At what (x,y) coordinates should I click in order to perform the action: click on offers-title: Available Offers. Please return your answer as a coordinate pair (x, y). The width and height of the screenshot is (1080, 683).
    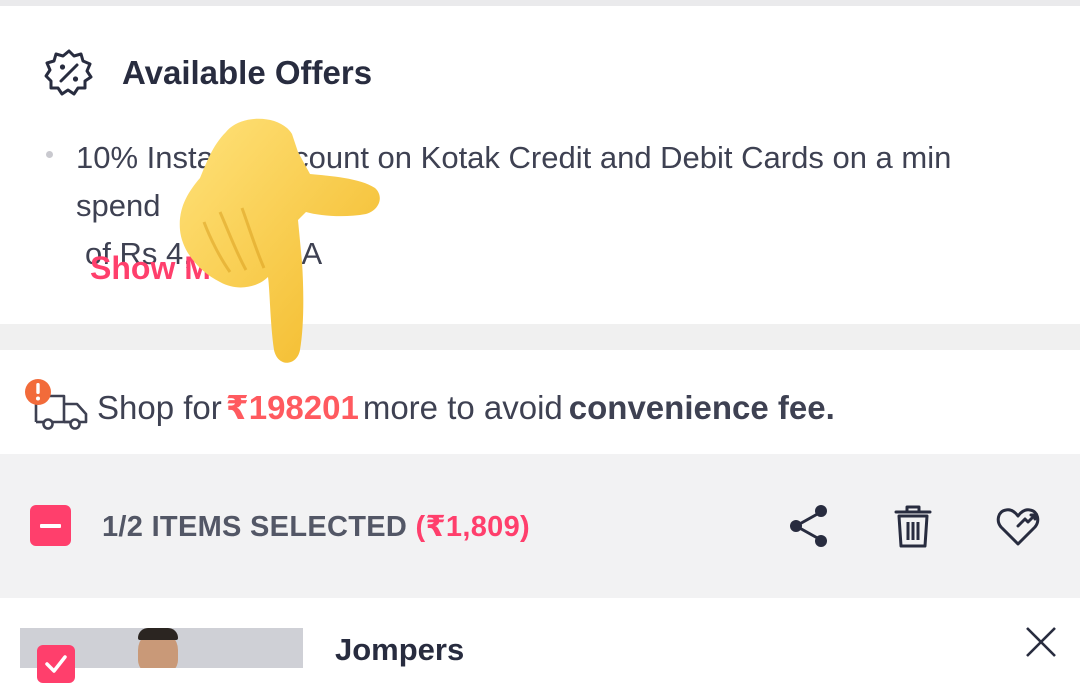
    Looking at the image, I should click on (247, 72).